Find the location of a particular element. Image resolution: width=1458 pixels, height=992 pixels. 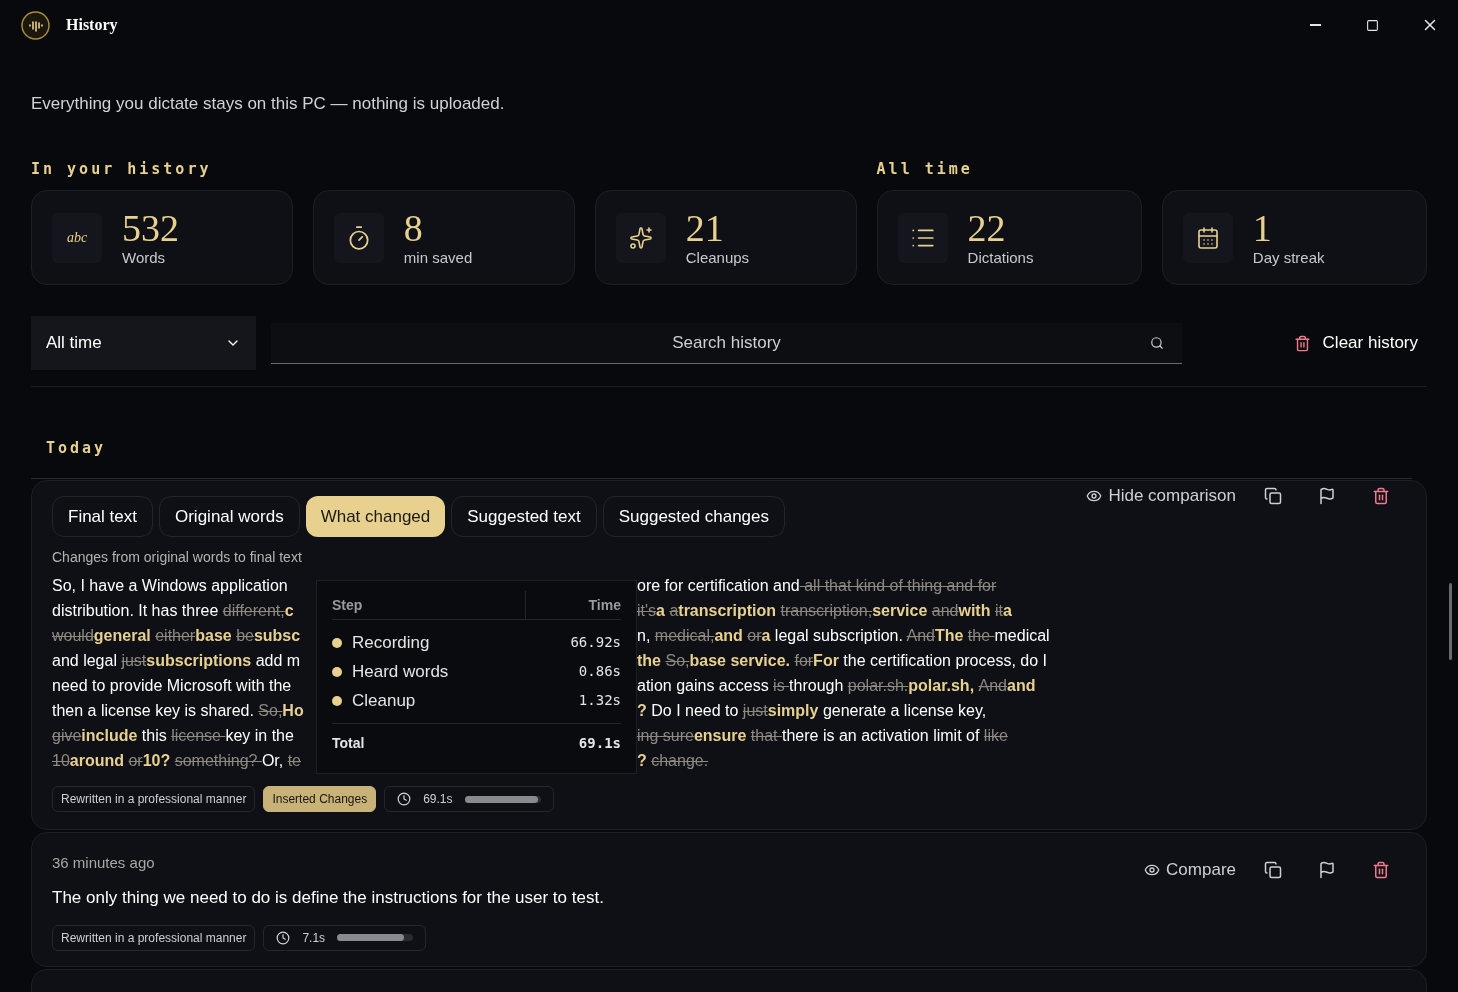

diff-text-line: wouldgeneral eitherbase besubsc is located at coordinates (176, 635).